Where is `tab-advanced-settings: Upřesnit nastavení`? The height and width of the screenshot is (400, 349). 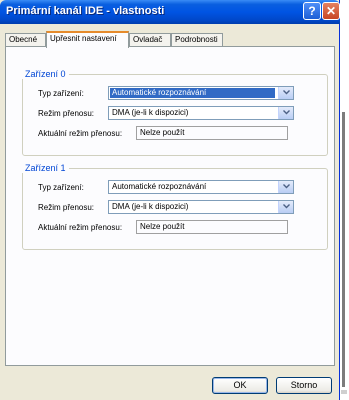 tab-advanced-settings: Upřesnit nastavení is located at coordinates (87, 39).